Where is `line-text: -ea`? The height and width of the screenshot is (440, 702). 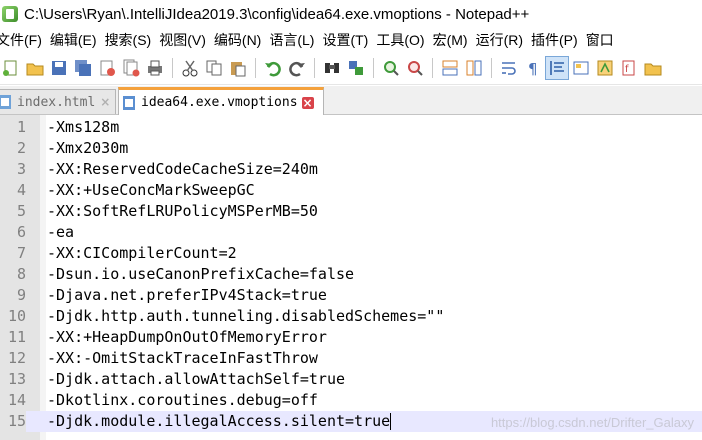 line-text: -ea is located at coordinates (61, 232).